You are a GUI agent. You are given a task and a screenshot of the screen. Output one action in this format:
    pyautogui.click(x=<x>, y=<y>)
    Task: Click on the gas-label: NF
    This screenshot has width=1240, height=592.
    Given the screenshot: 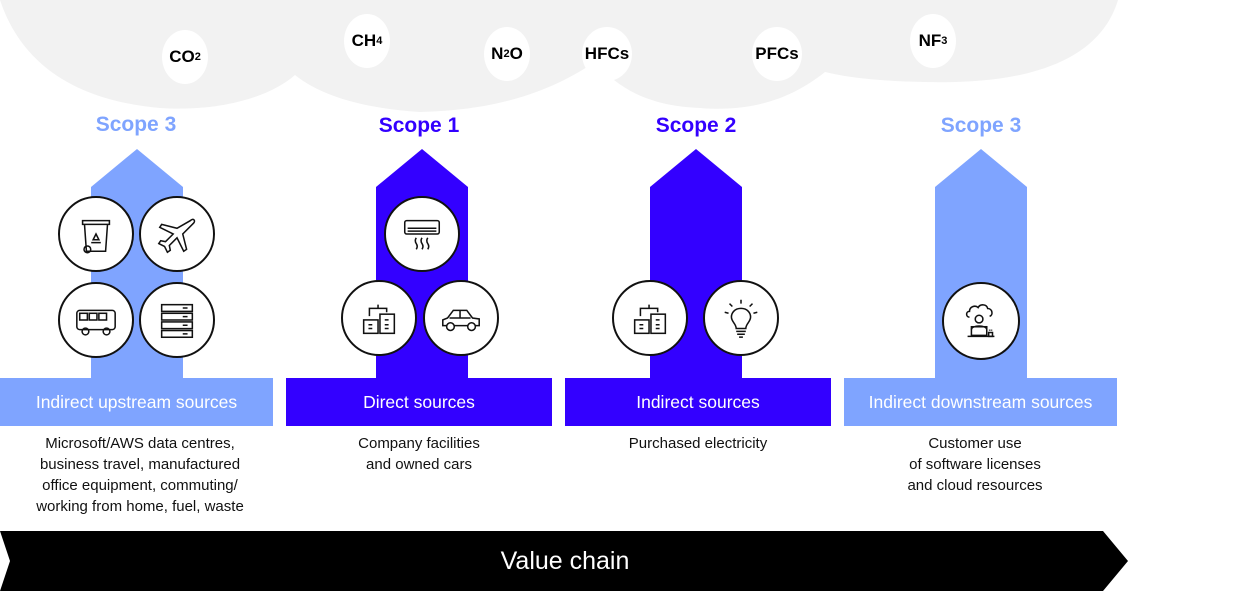 What is the action you would take?
    pyautogui.click(x=930, y=40)
    